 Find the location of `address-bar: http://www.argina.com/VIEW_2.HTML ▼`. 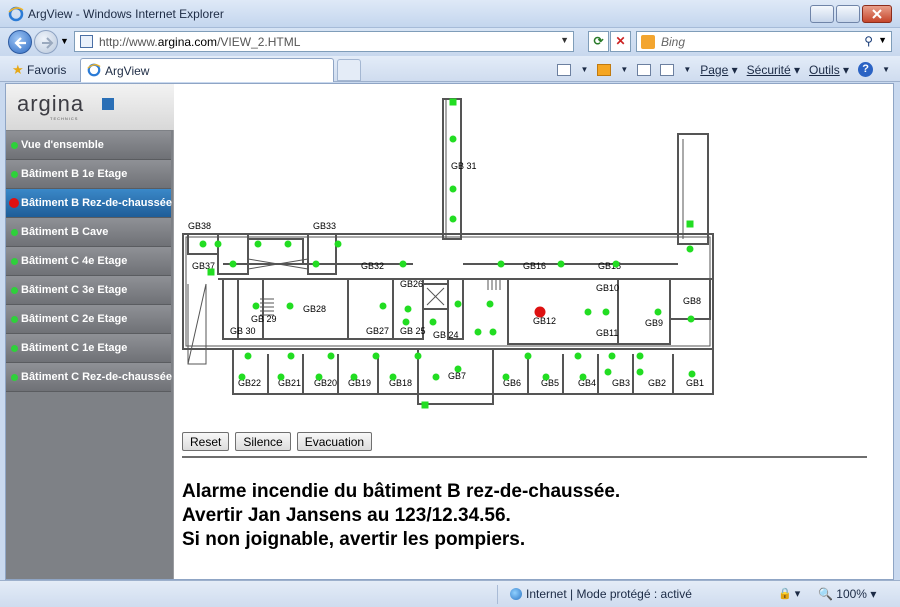

address-bar: http://www.argina.com/VIEW_2.HTML ▼ is located at coordinates (324, 41).